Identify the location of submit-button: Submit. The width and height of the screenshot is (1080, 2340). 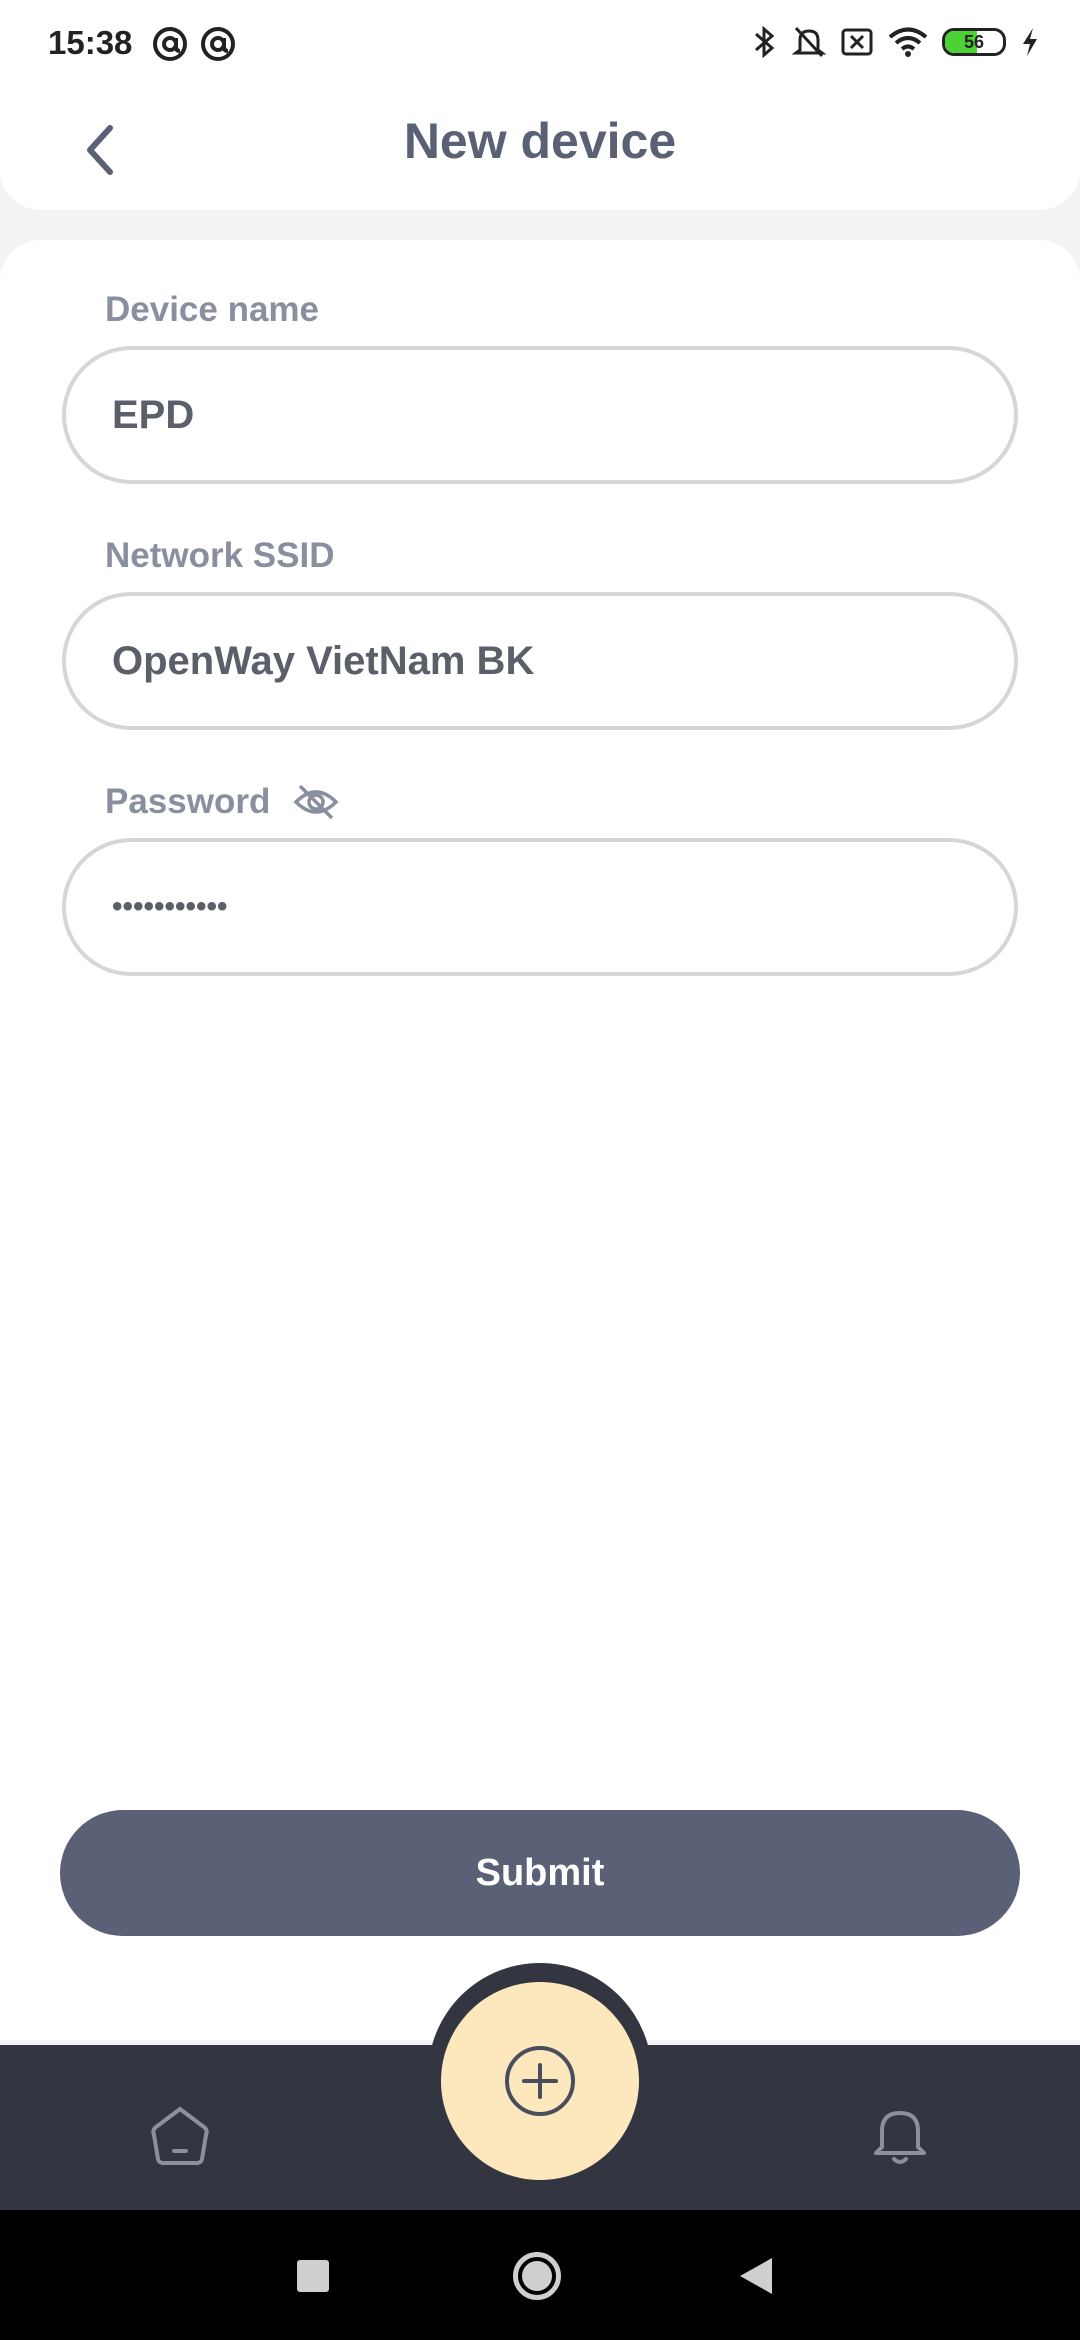
(540, 1873).